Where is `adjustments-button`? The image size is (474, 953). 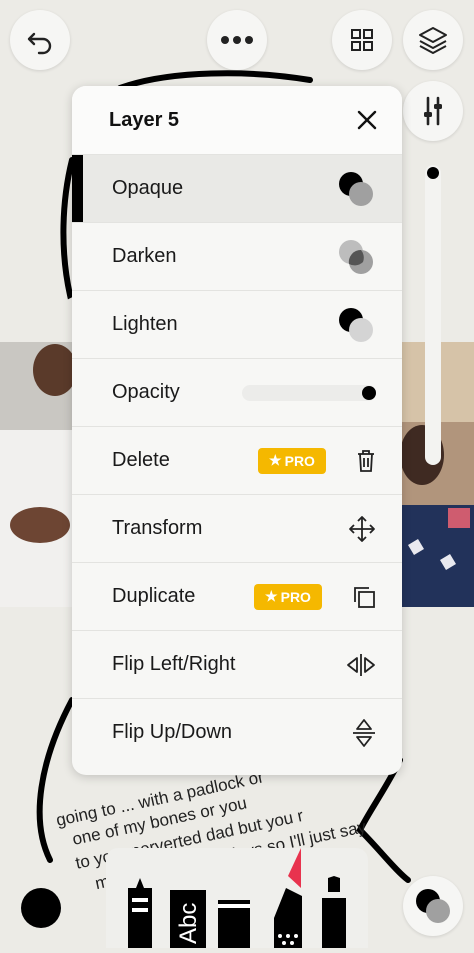
adjustments-button is located at coordinates (433, 111).